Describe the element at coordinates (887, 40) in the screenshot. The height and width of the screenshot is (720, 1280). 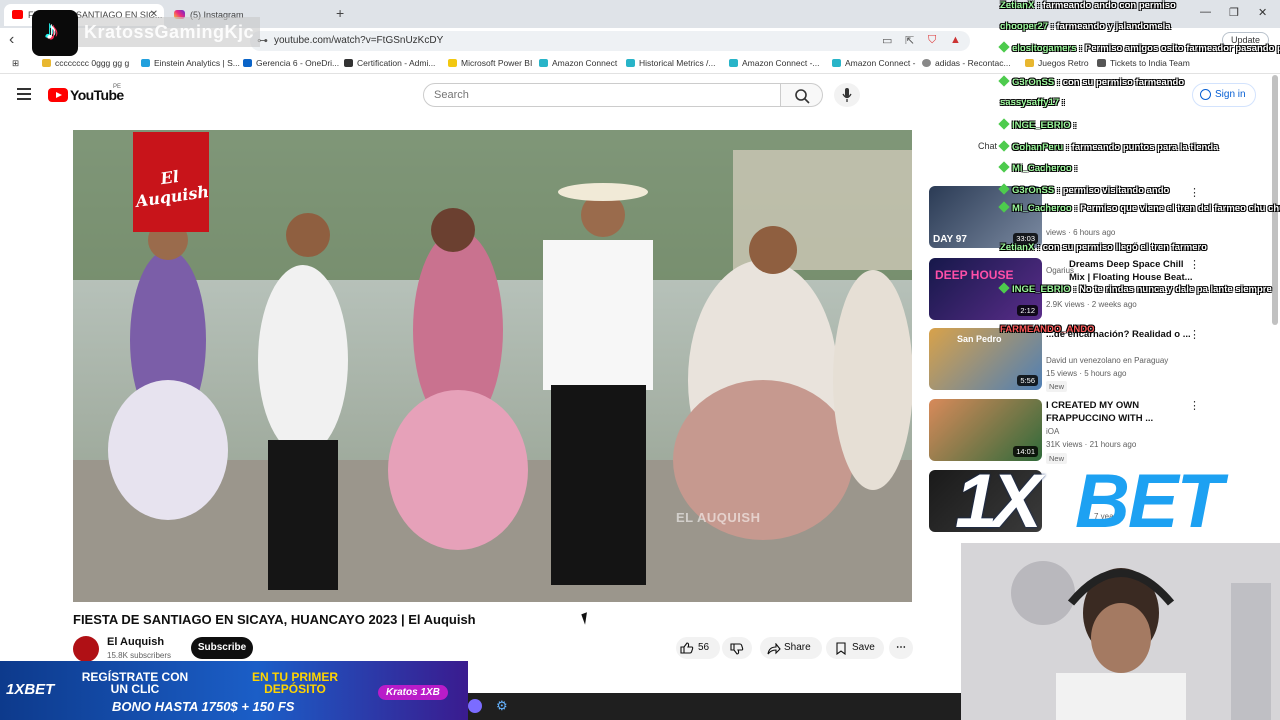
I see `cast-icon: ▭` at that location.